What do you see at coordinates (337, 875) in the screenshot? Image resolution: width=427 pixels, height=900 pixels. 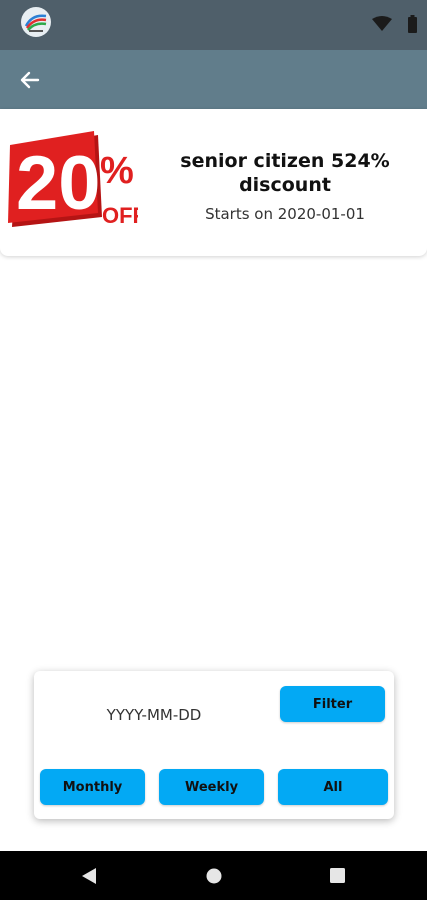 I see `nav-recents-icon` at bounding box center [337, 875].